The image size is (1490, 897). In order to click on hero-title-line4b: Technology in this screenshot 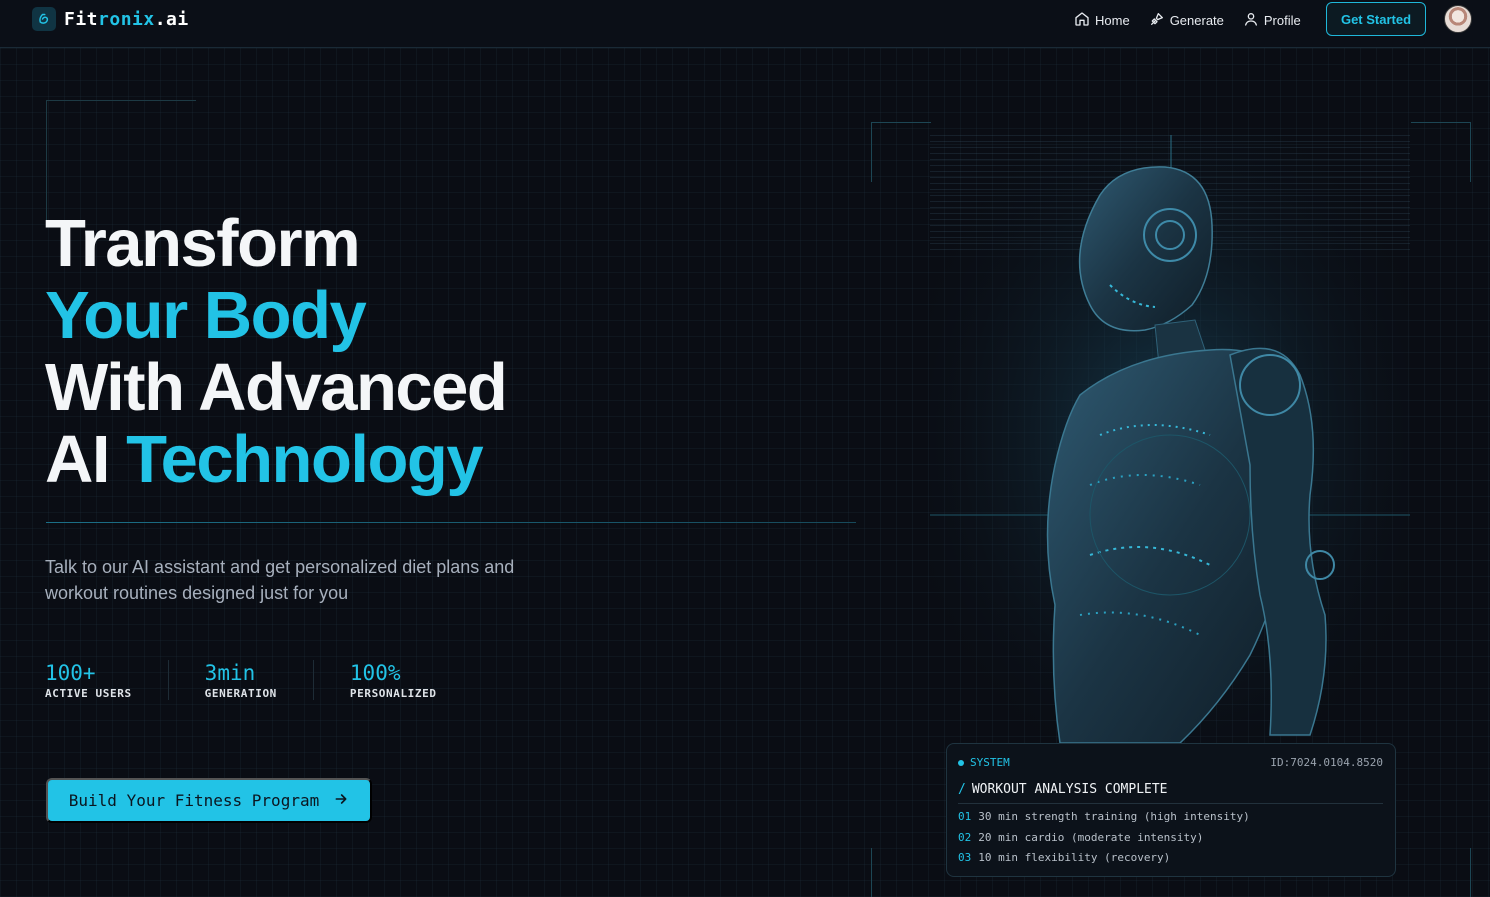, I will do `click(305, 459)`.